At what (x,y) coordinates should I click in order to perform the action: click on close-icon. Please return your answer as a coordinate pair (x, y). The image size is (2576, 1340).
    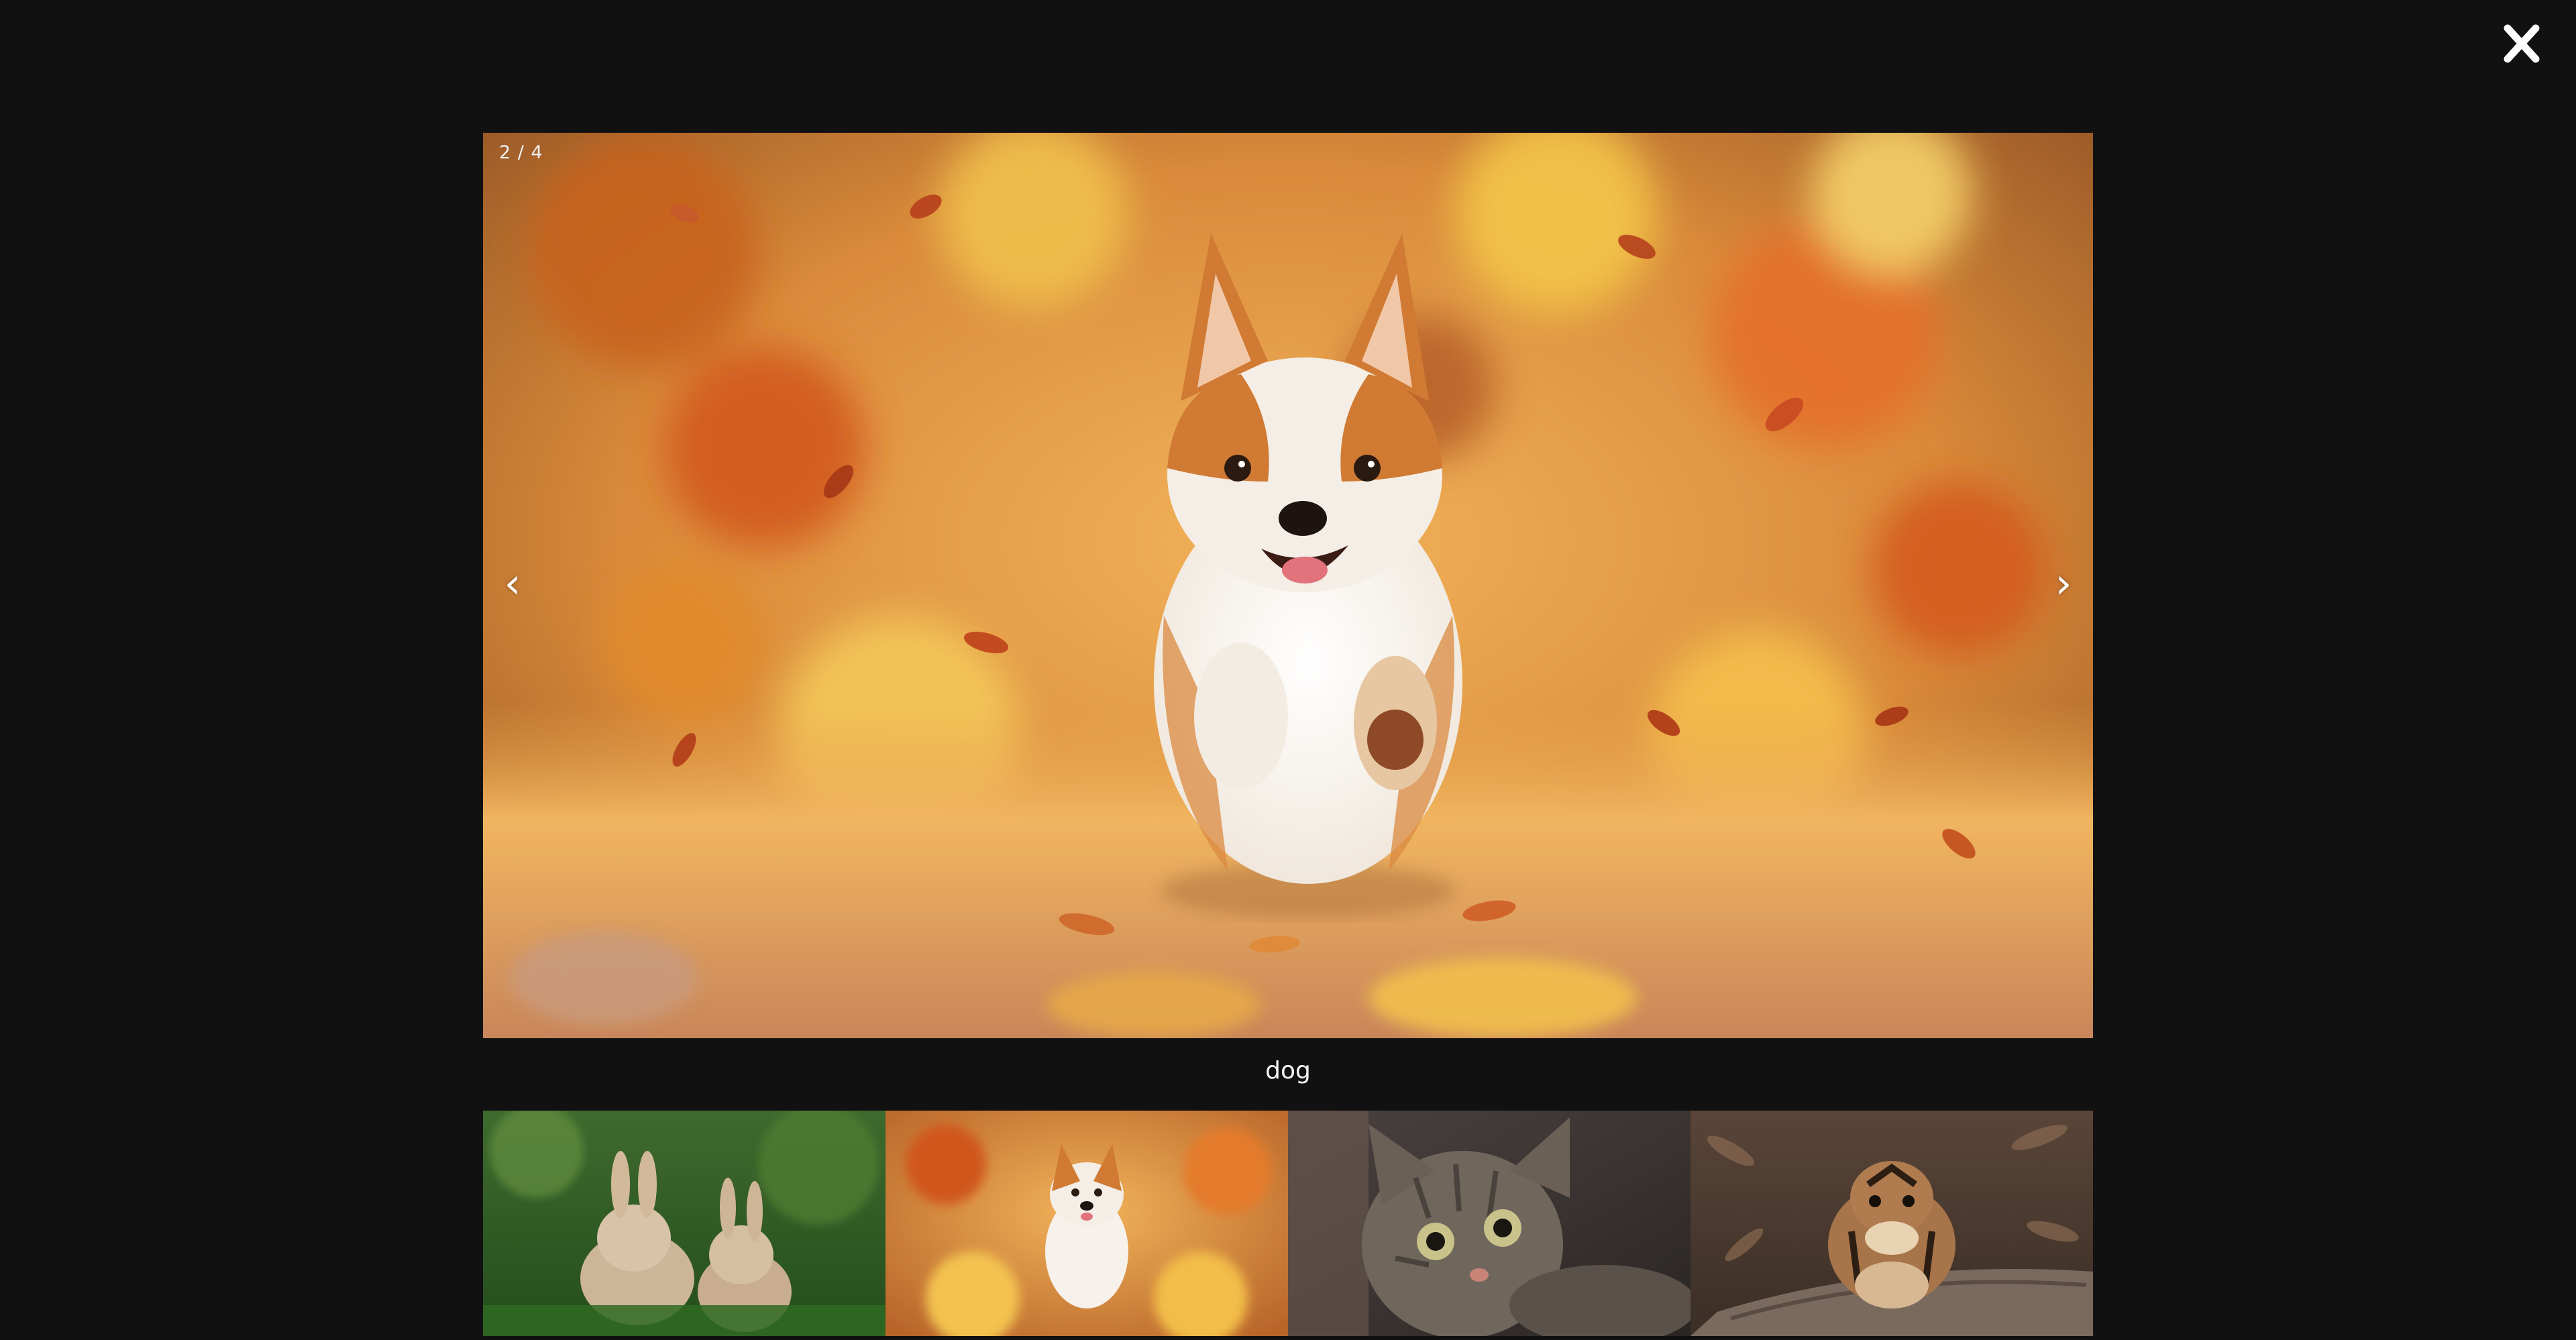
    Looking at the image, I should click on (2522, 43).